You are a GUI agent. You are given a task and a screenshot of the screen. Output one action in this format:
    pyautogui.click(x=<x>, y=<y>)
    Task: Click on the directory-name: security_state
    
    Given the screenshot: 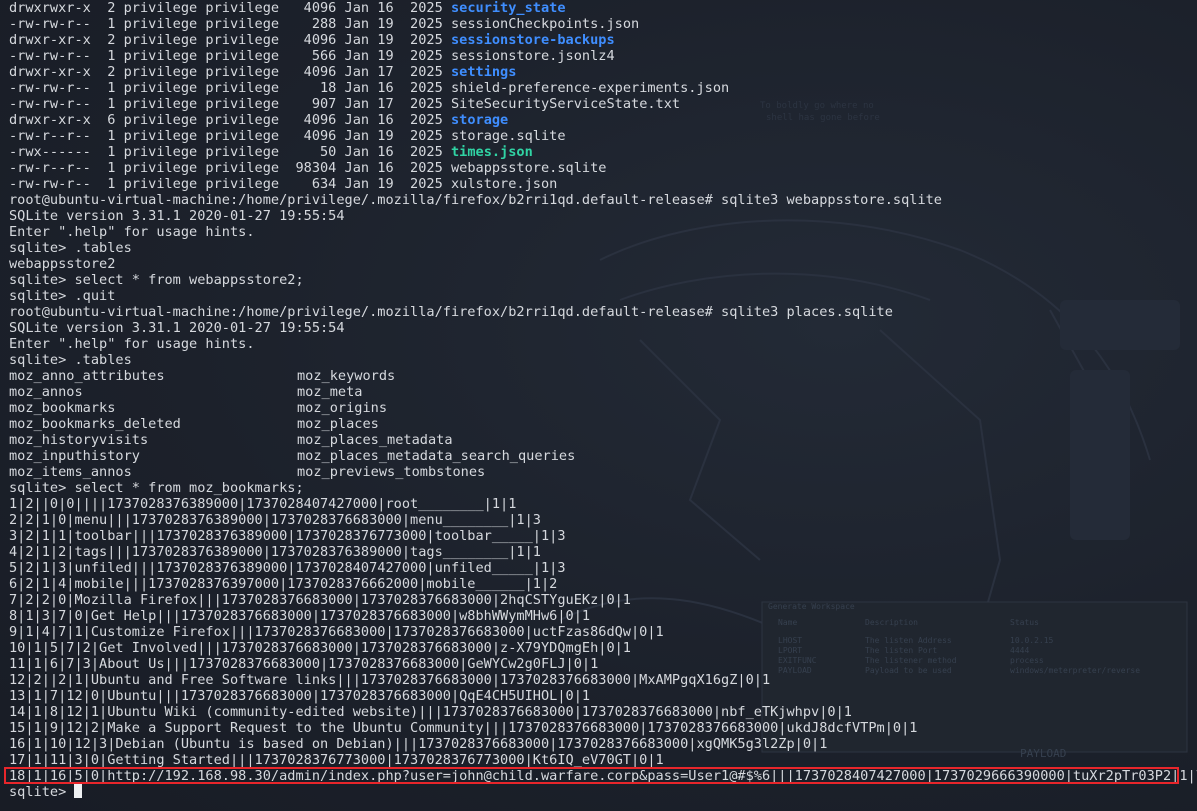 What is the action you would take?
    pyautogui.click(x=508, y=8)
    